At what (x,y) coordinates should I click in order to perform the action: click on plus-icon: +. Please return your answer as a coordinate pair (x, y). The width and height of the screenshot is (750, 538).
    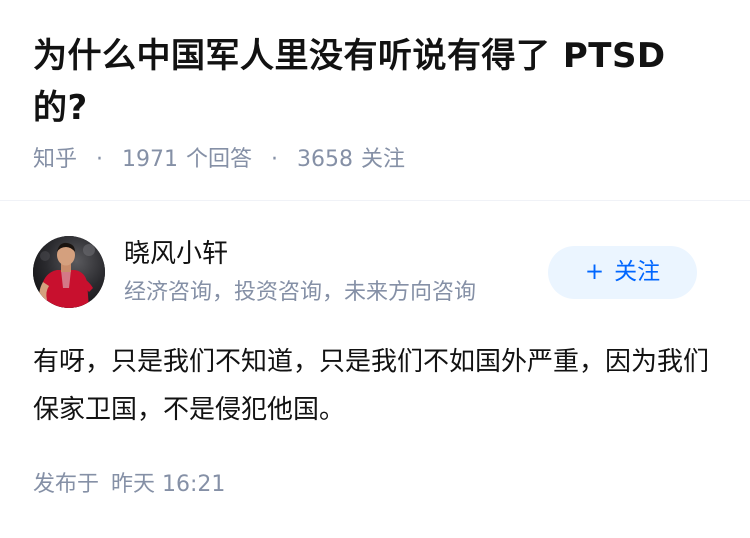
    Looking at the image, I should click on (594, 272).